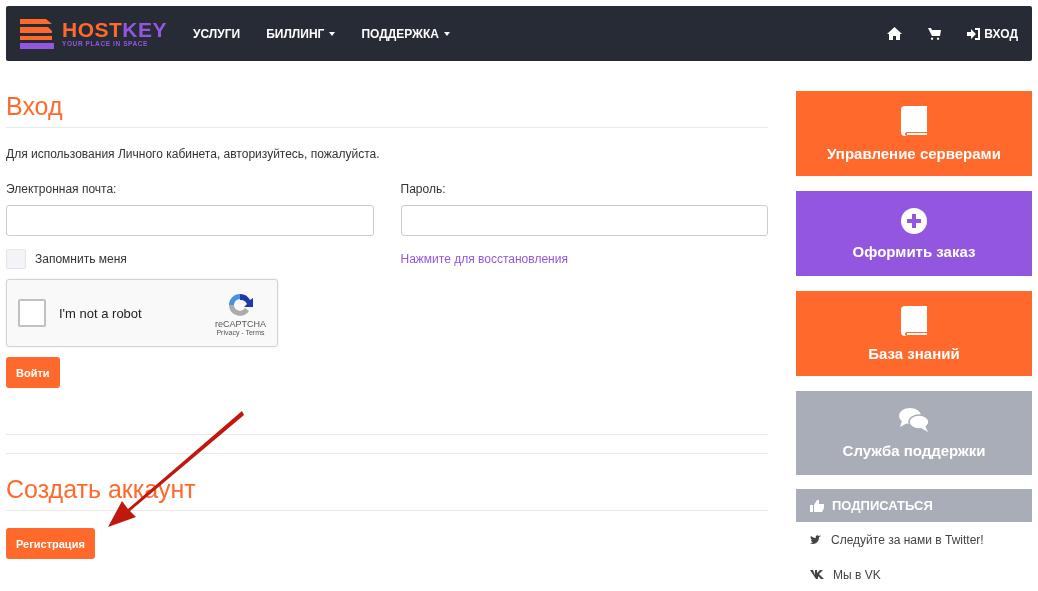 The width and height of the screenshot is (1038, 591). Describe the element at coordinates (584, 220) in the screenshot. I see `password-field` at that location.